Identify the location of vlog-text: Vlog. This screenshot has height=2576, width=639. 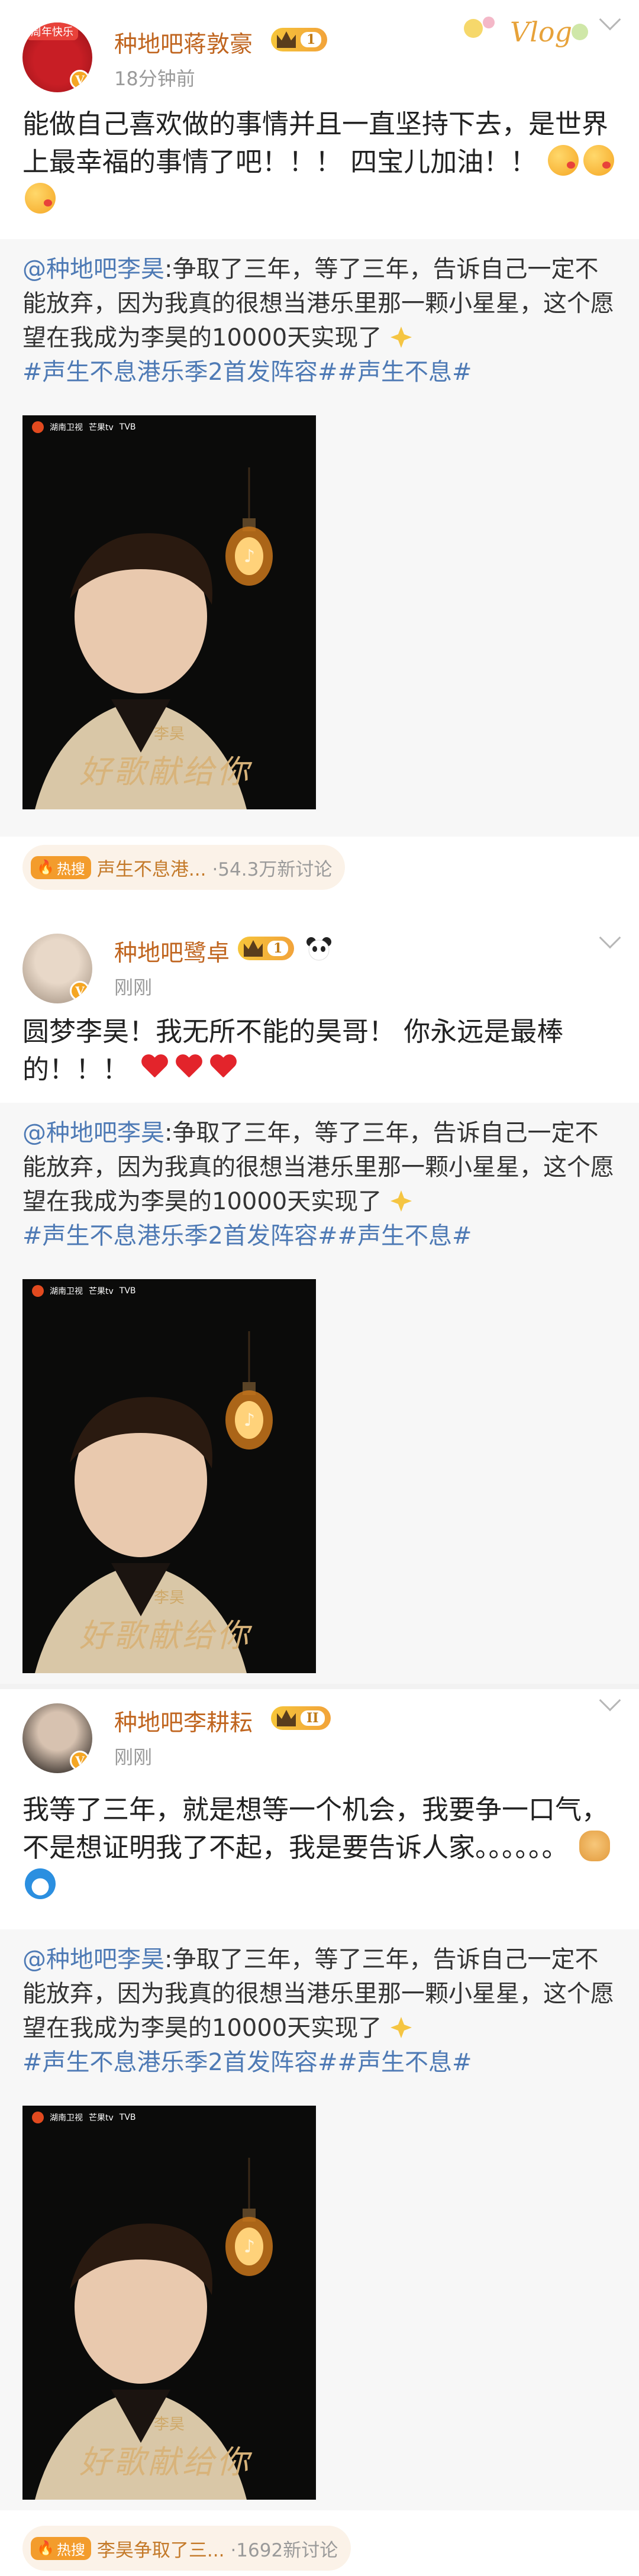
(541, 32).